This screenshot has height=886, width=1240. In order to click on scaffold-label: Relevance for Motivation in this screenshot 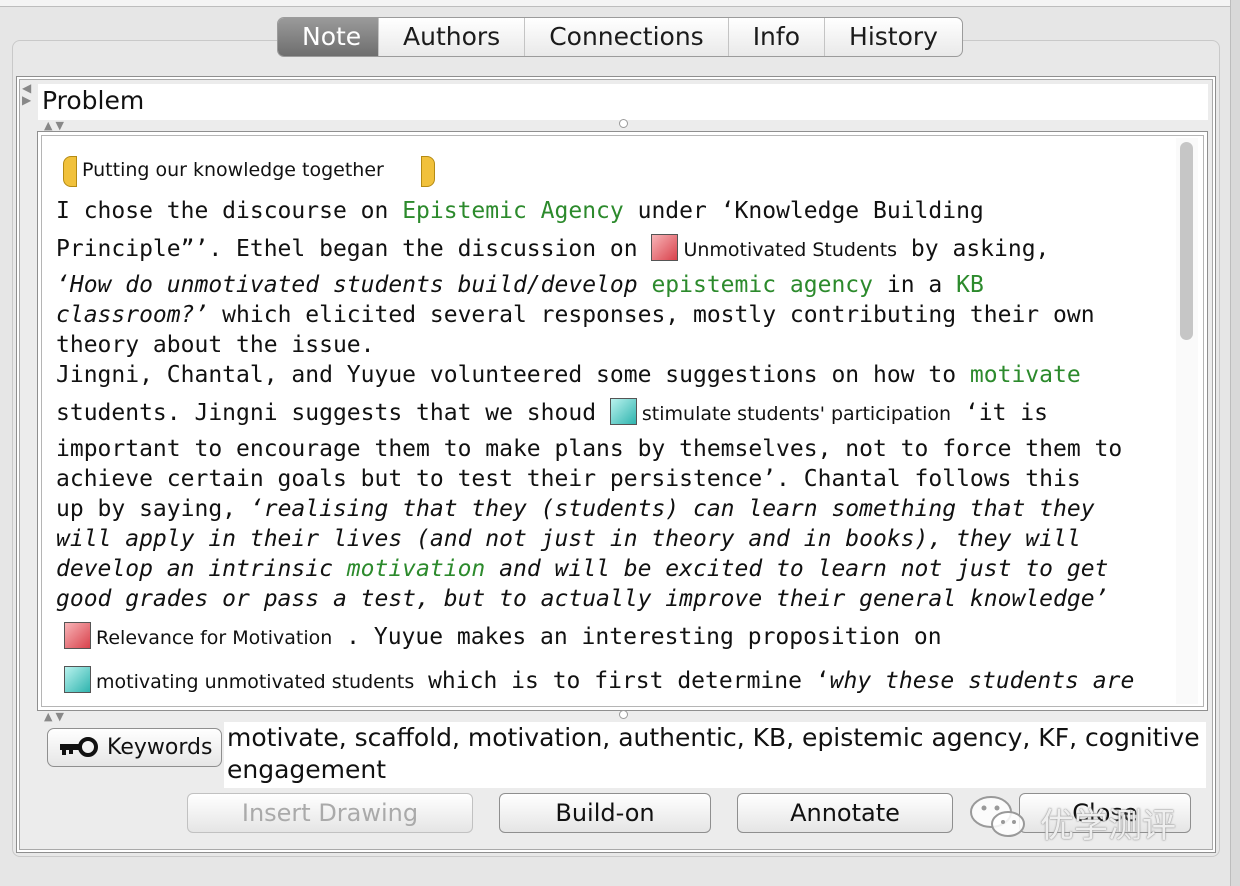, I will do `click(214, 638)`.